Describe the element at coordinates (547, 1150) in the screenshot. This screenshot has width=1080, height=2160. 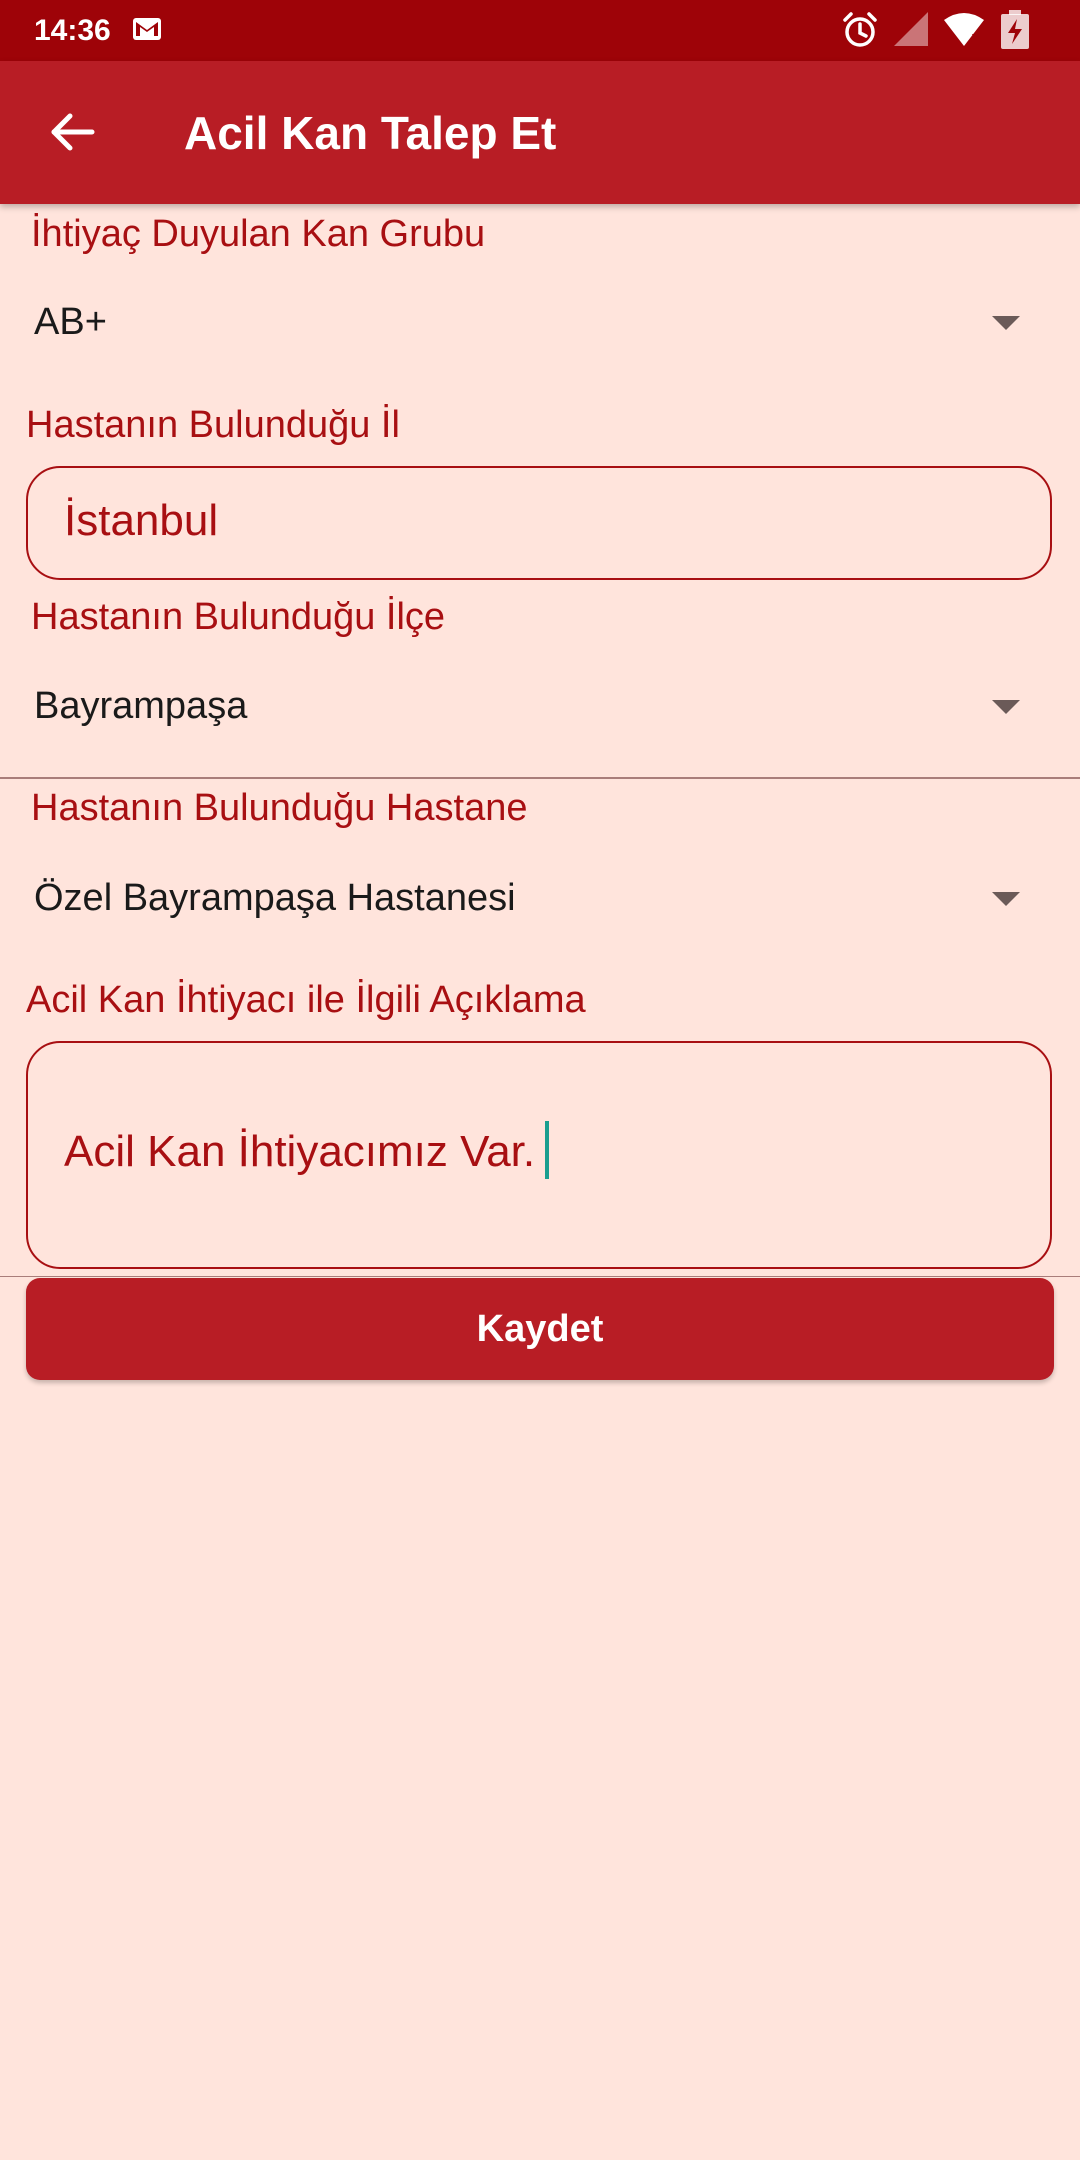
I see `text-cursor` at that location.